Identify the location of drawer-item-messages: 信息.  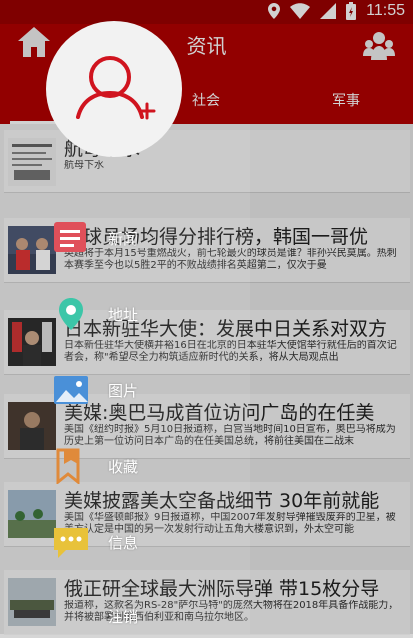
(142, 544).